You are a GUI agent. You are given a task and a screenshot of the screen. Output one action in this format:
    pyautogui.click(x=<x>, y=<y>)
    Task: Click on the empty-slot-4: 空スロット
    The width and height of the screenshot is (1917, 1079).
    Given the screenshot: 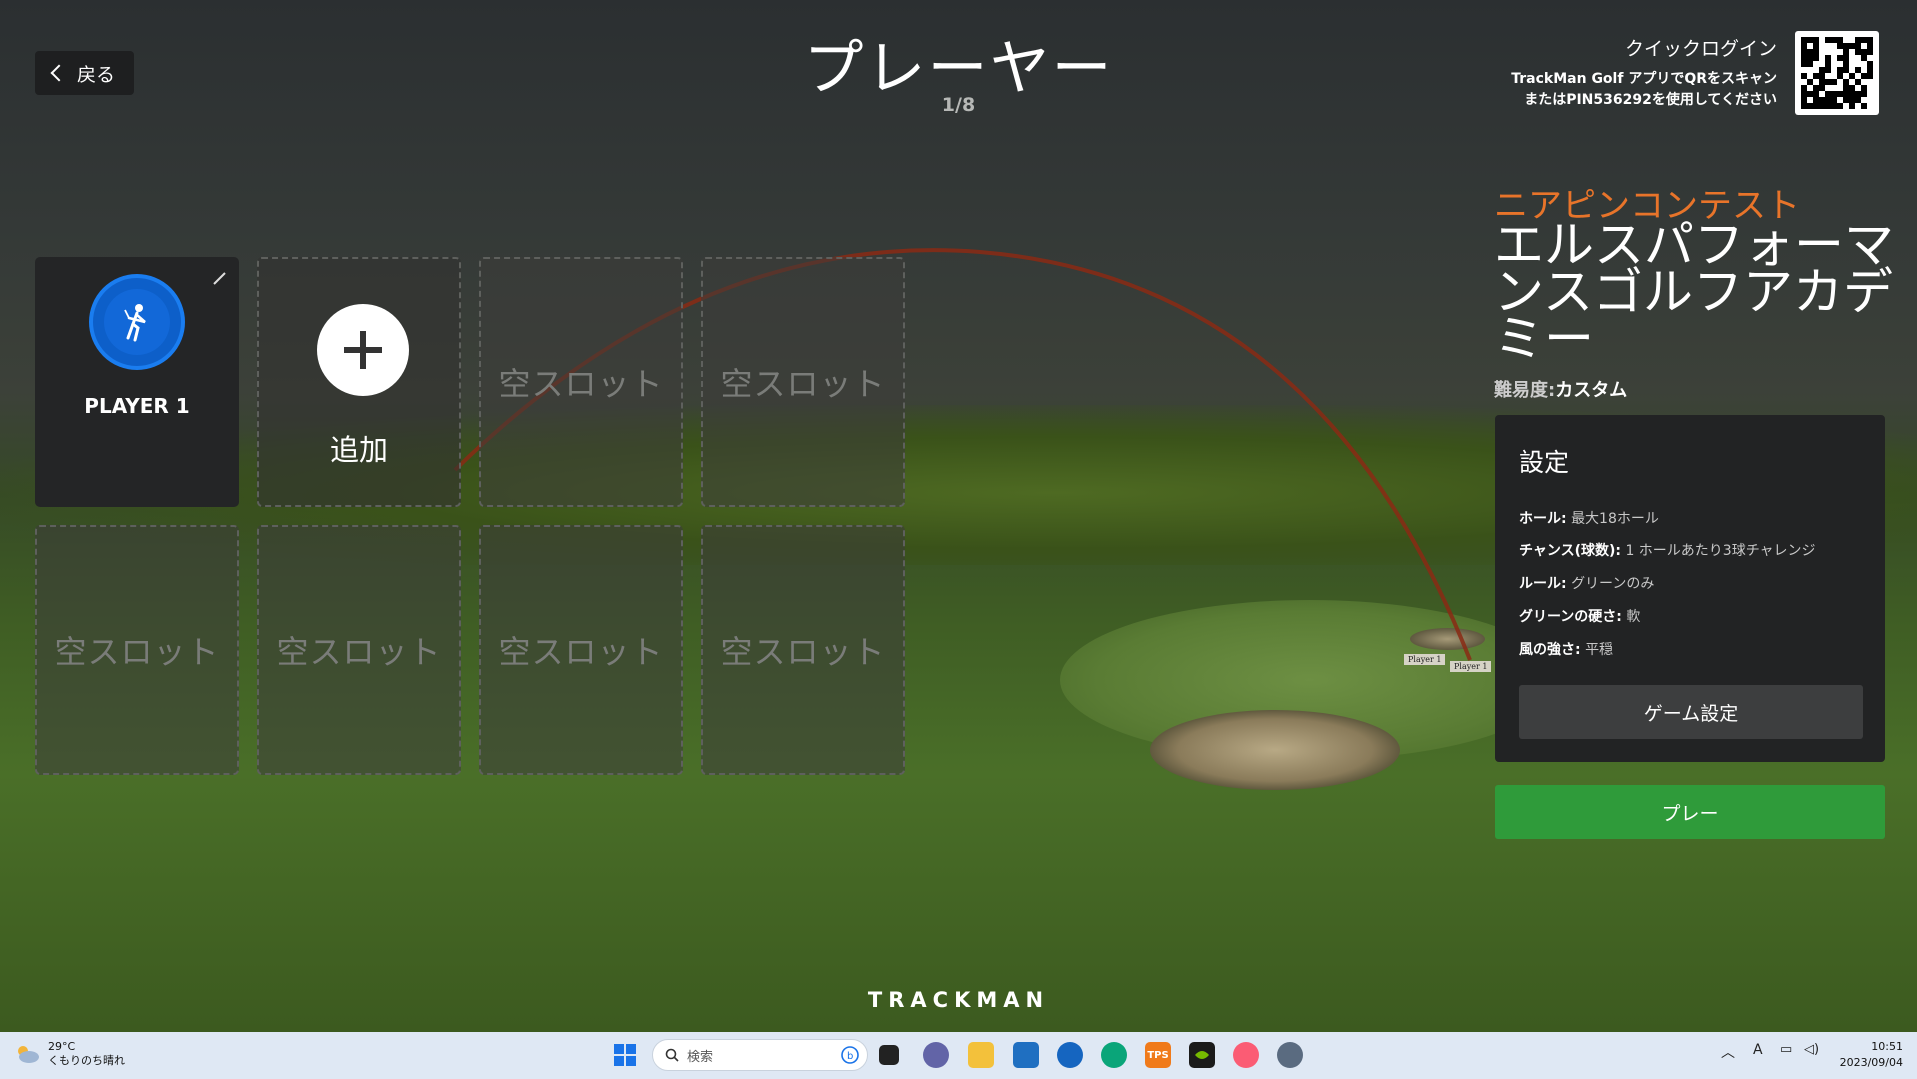 What is the action you would take?
    pyautogui.click(x=803, y=382)
    